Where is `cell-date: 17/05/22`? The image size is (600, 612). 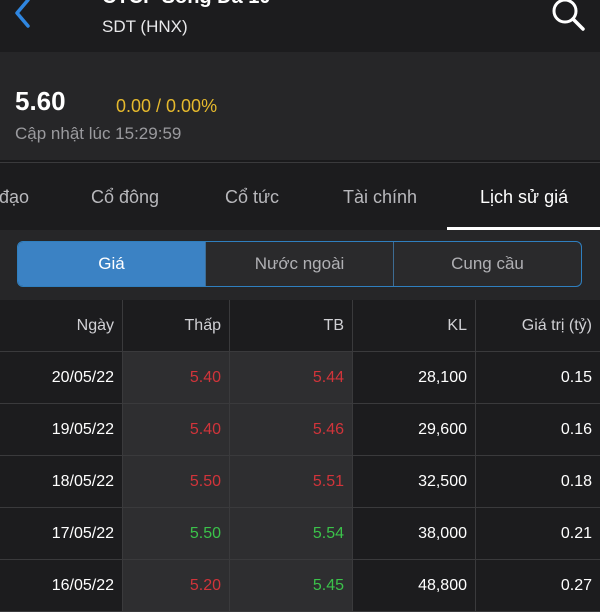
cell-date: 17/05/22 is located at coordinates (61, 533).